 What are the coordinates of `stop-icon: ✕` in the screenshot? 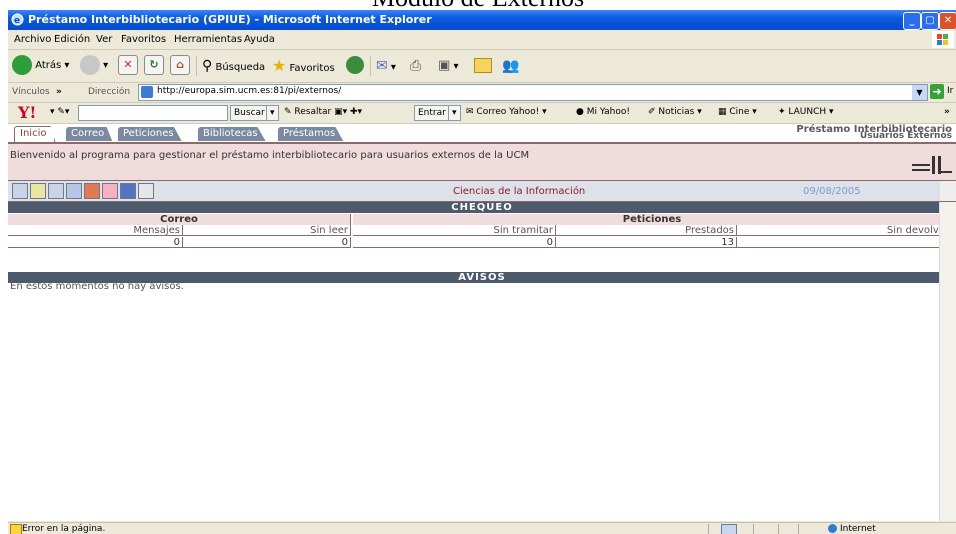 It's located at (128, 65).